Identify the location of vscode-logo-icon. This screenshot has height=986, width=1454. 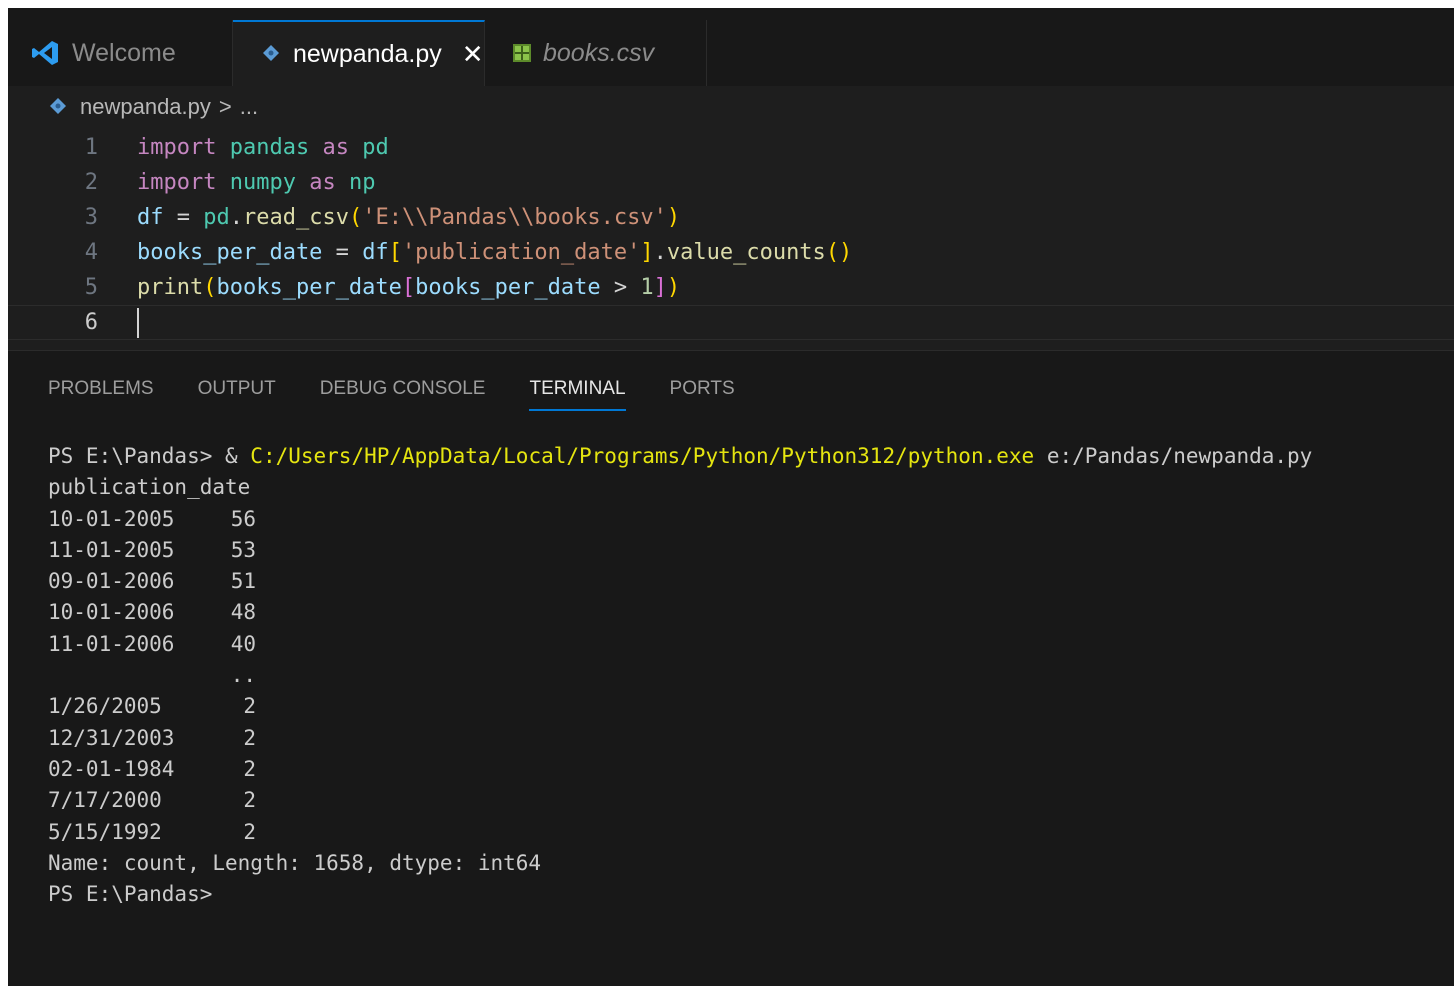
(45, 53).